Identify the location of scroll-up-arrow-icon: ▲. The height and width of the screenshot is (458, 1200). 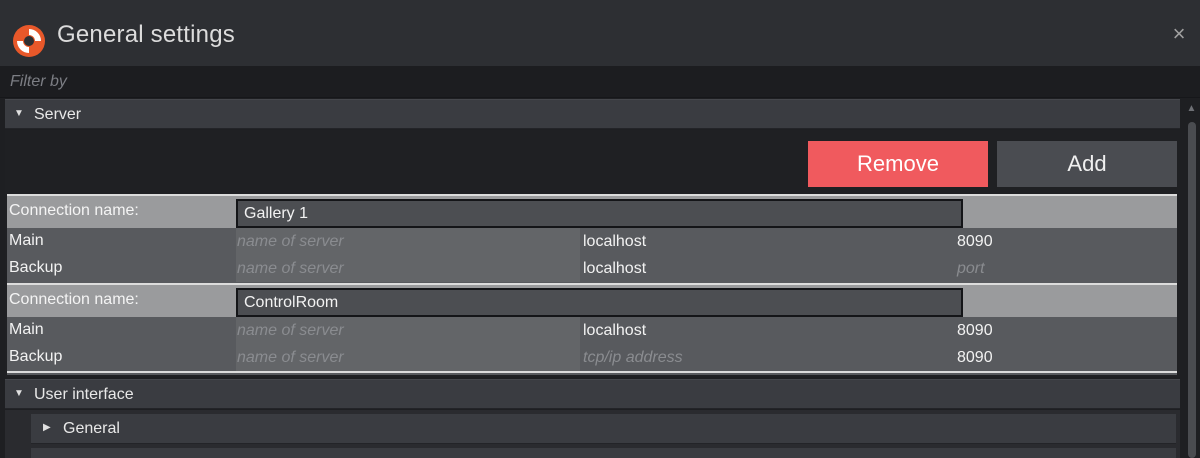
(1191, 109).